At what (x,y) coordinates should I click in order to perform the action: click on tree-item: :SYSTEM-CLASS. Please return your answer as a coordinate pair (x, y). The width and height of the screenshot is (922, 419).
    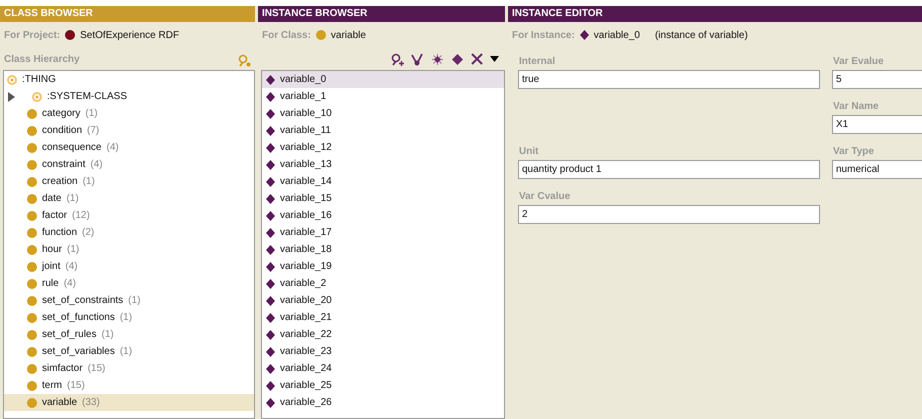
    Looking at the image, I should click on (129, 96).